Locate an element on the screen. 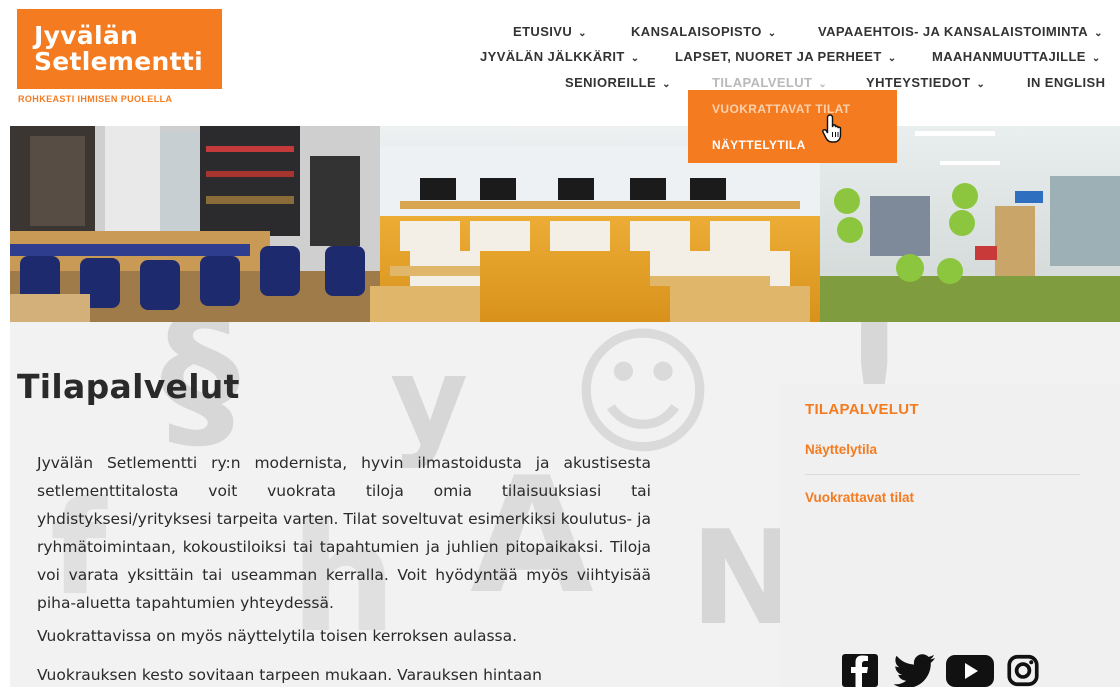 The width and height of the screenshot is (1120, 689). tilapalvelut-dropdown-menu: VUOKRATTAVAT TILAT NÄYTTELYTILA is located at coordinates (792, 126).